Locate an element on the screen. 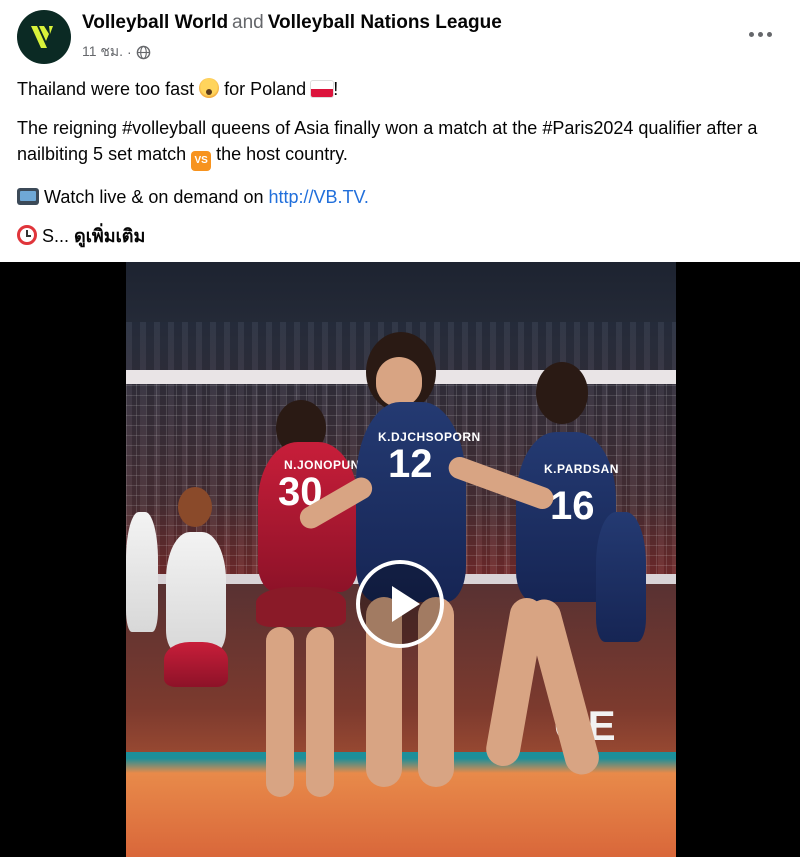  headline-text-start: Thailand were too fast is located at coordinates (106, 89).